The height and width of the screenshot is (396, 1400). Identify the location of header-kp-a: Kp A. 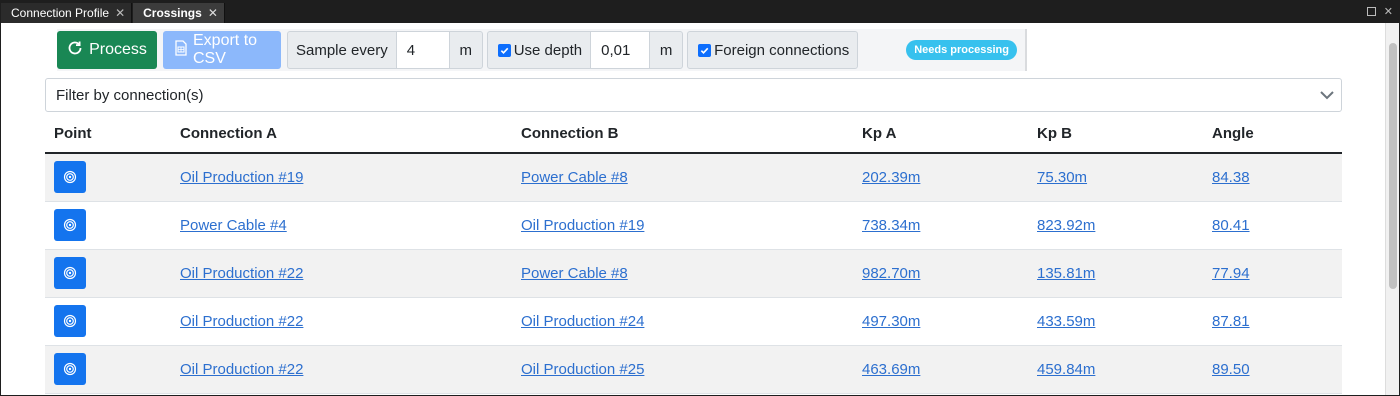
(940, 134).